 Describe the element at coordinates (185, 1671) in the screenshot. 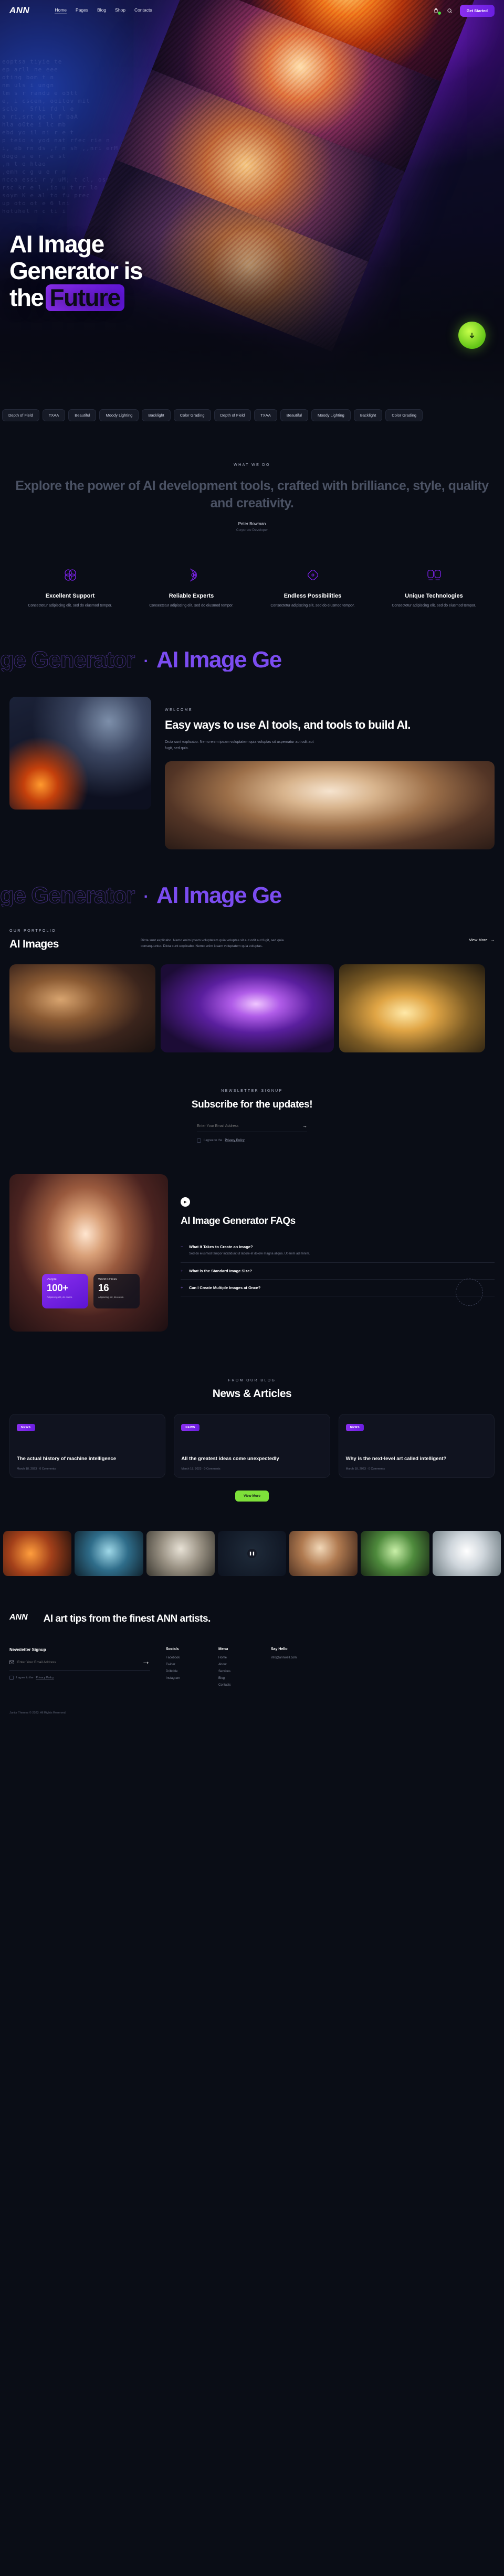

I see `footer-link-dribbble: Dribbble` at that location.